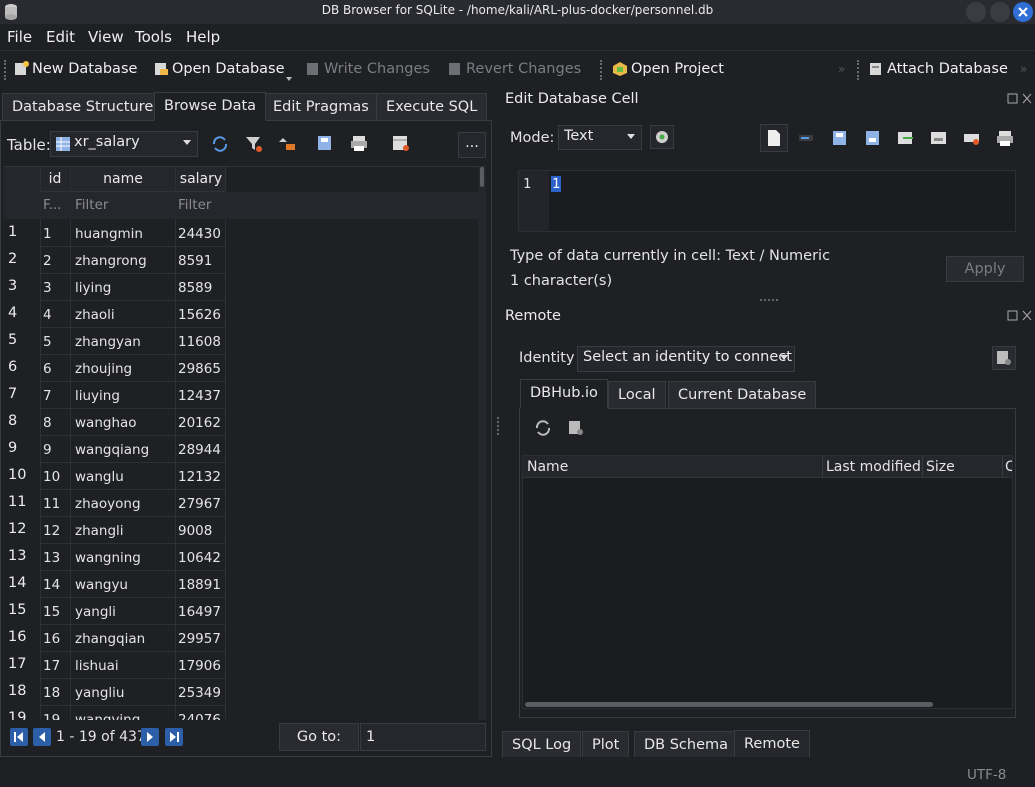 The width and height of the screenshot is (1035, 787). I want to click on refresh-icon, so click(220, 144).